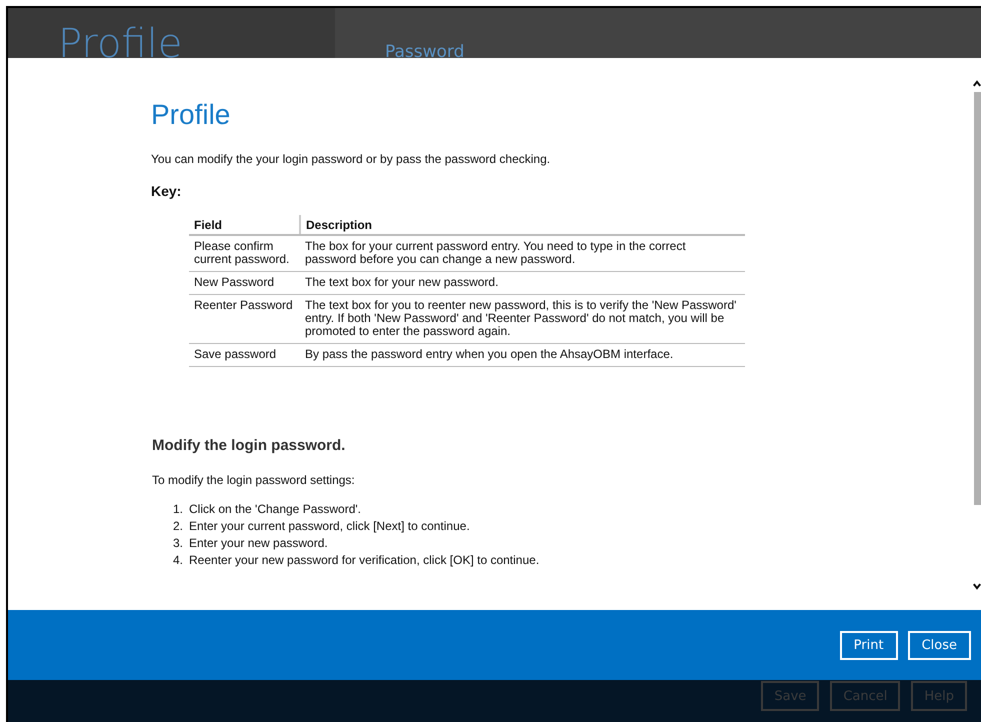 This screenshot has width=981, height=722. I want to click on help-title: Profile, so click(191, 115).